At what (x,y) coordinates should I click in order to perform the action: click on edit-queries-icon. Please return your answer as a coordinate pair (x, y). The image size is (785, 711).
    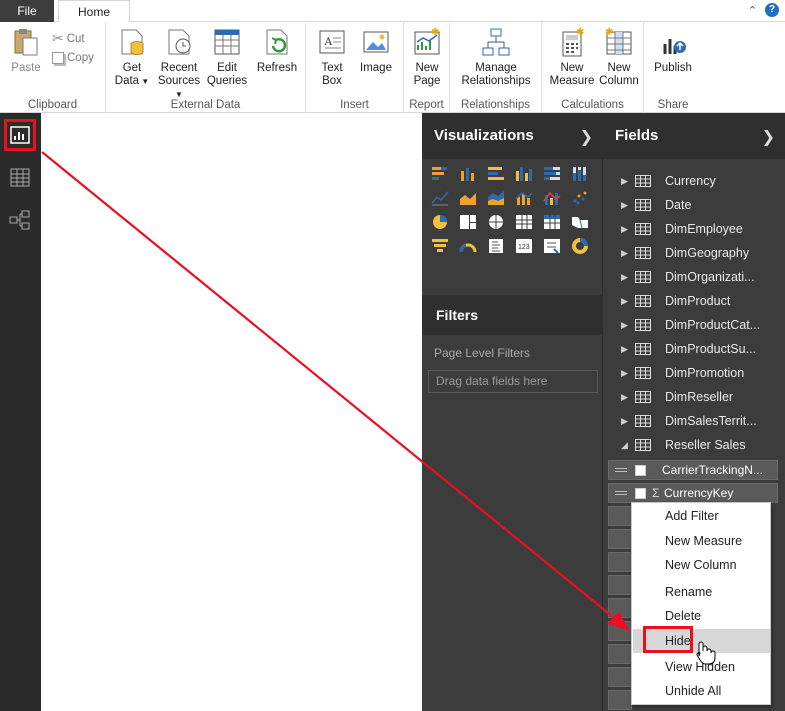
    Looking at the image, I should click on (227, 42).